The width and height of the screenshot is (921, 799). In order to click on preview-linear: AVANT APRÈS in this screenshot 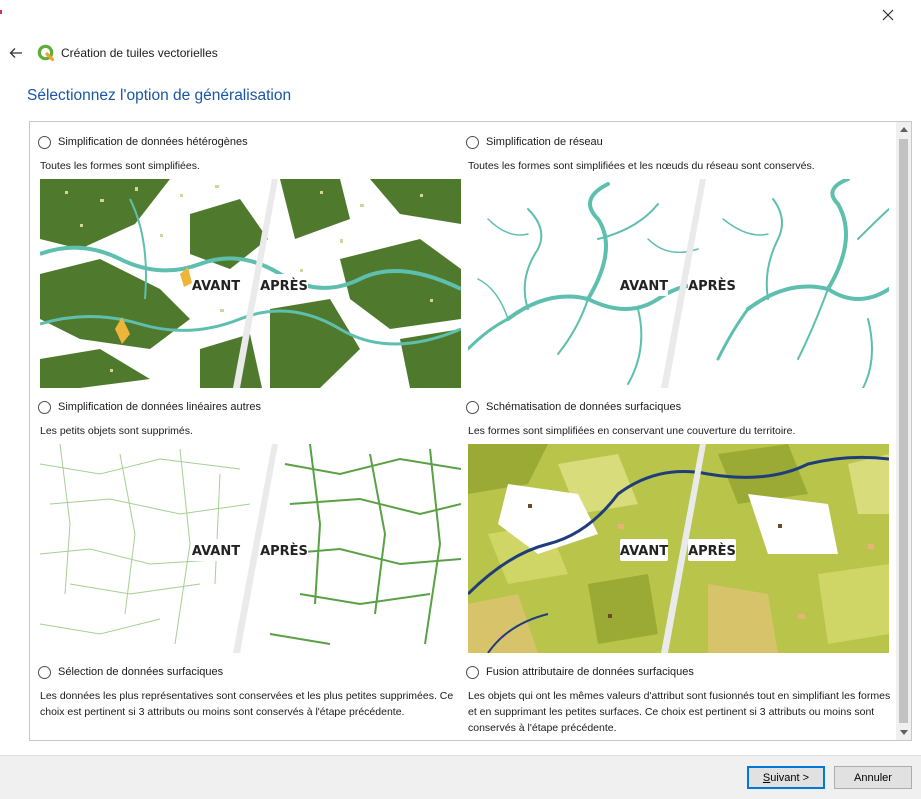, I will do `click(250, 548)`.